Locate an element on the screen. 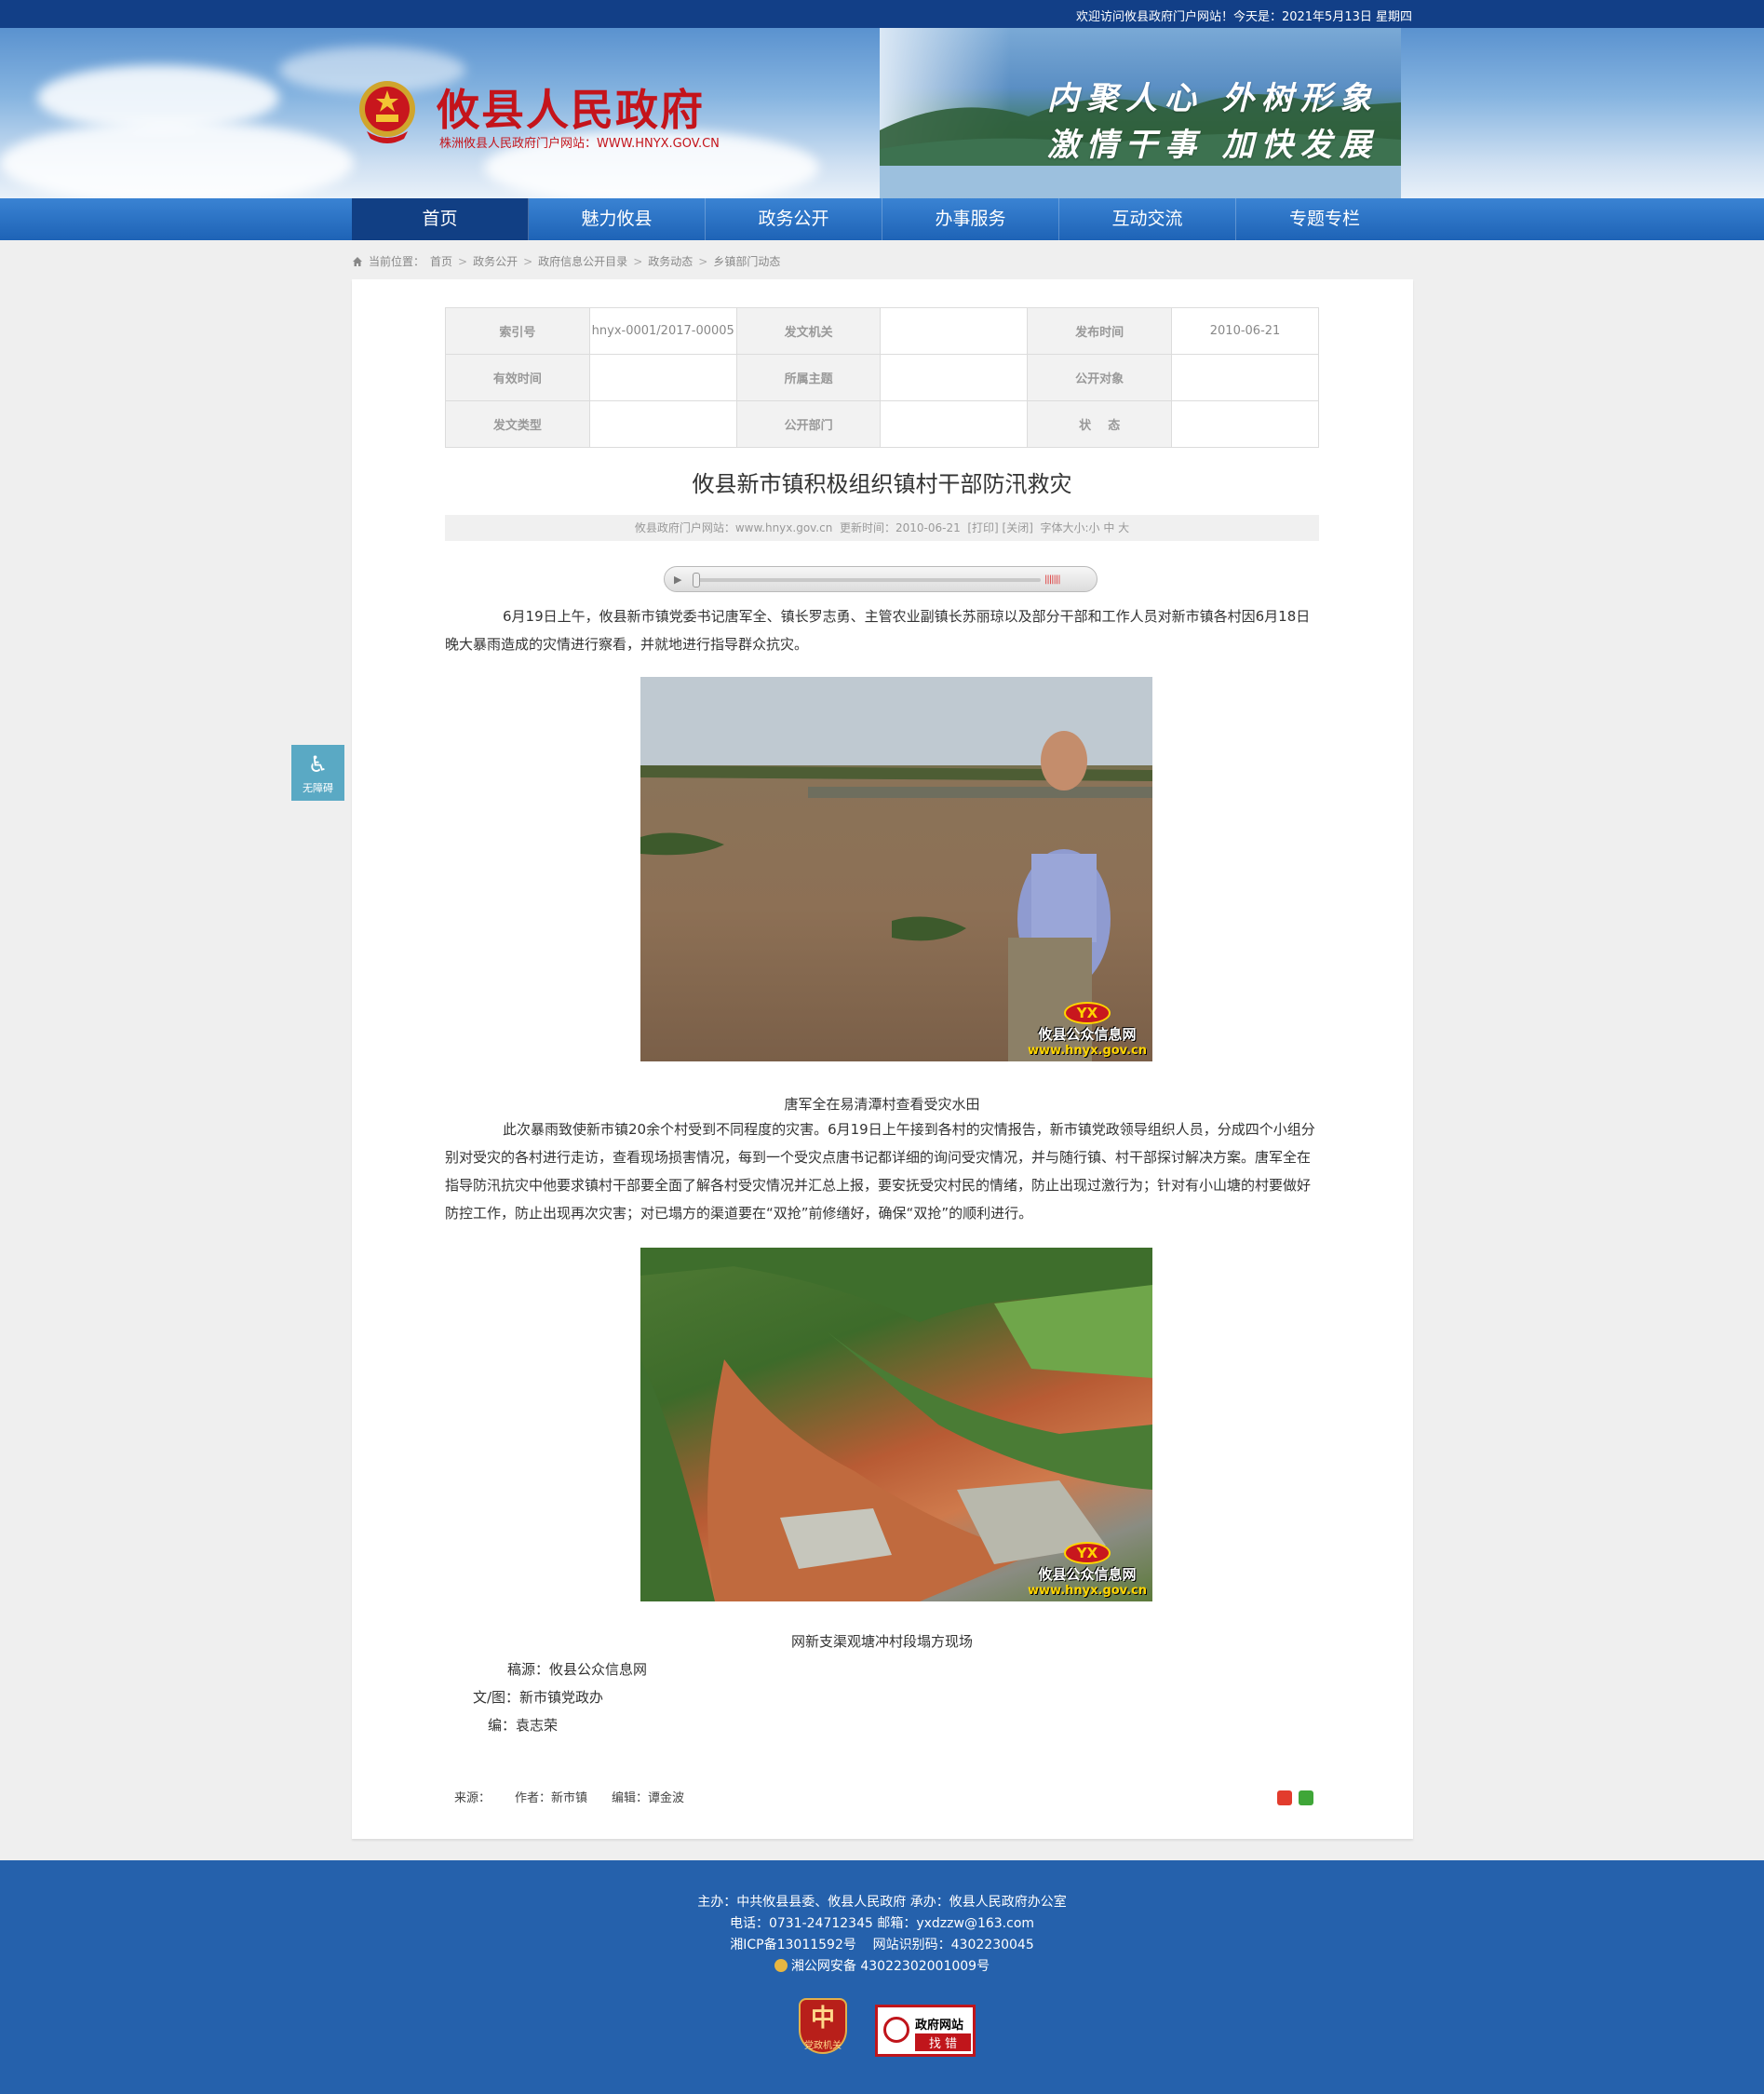 The width and height of the screenshot is (1764, 2094). wheelchair-icon: ♿ is located at coordinates (318, 764).